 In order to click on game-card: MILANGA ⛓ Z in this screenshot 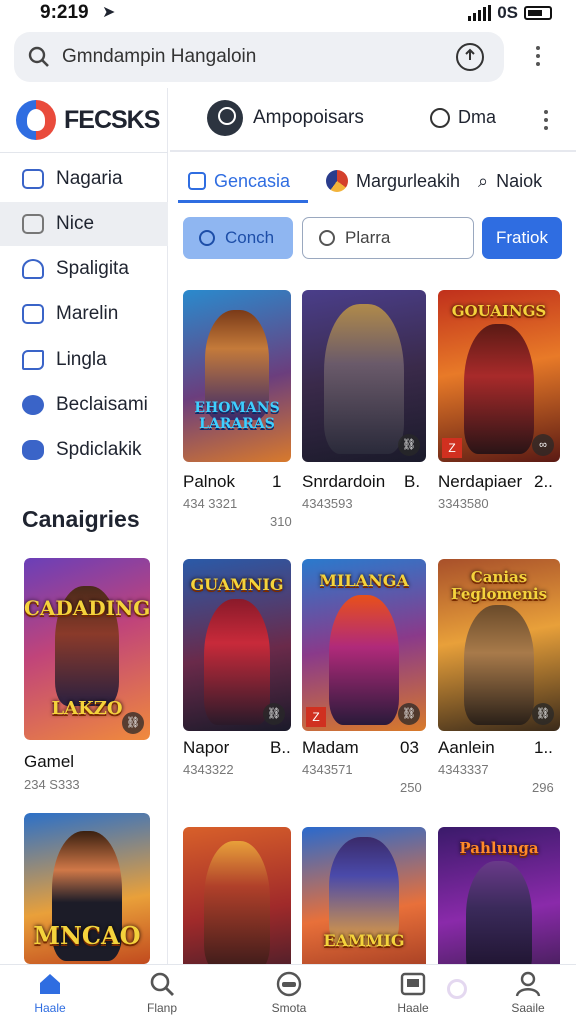, I will do `click(364, 645)`.